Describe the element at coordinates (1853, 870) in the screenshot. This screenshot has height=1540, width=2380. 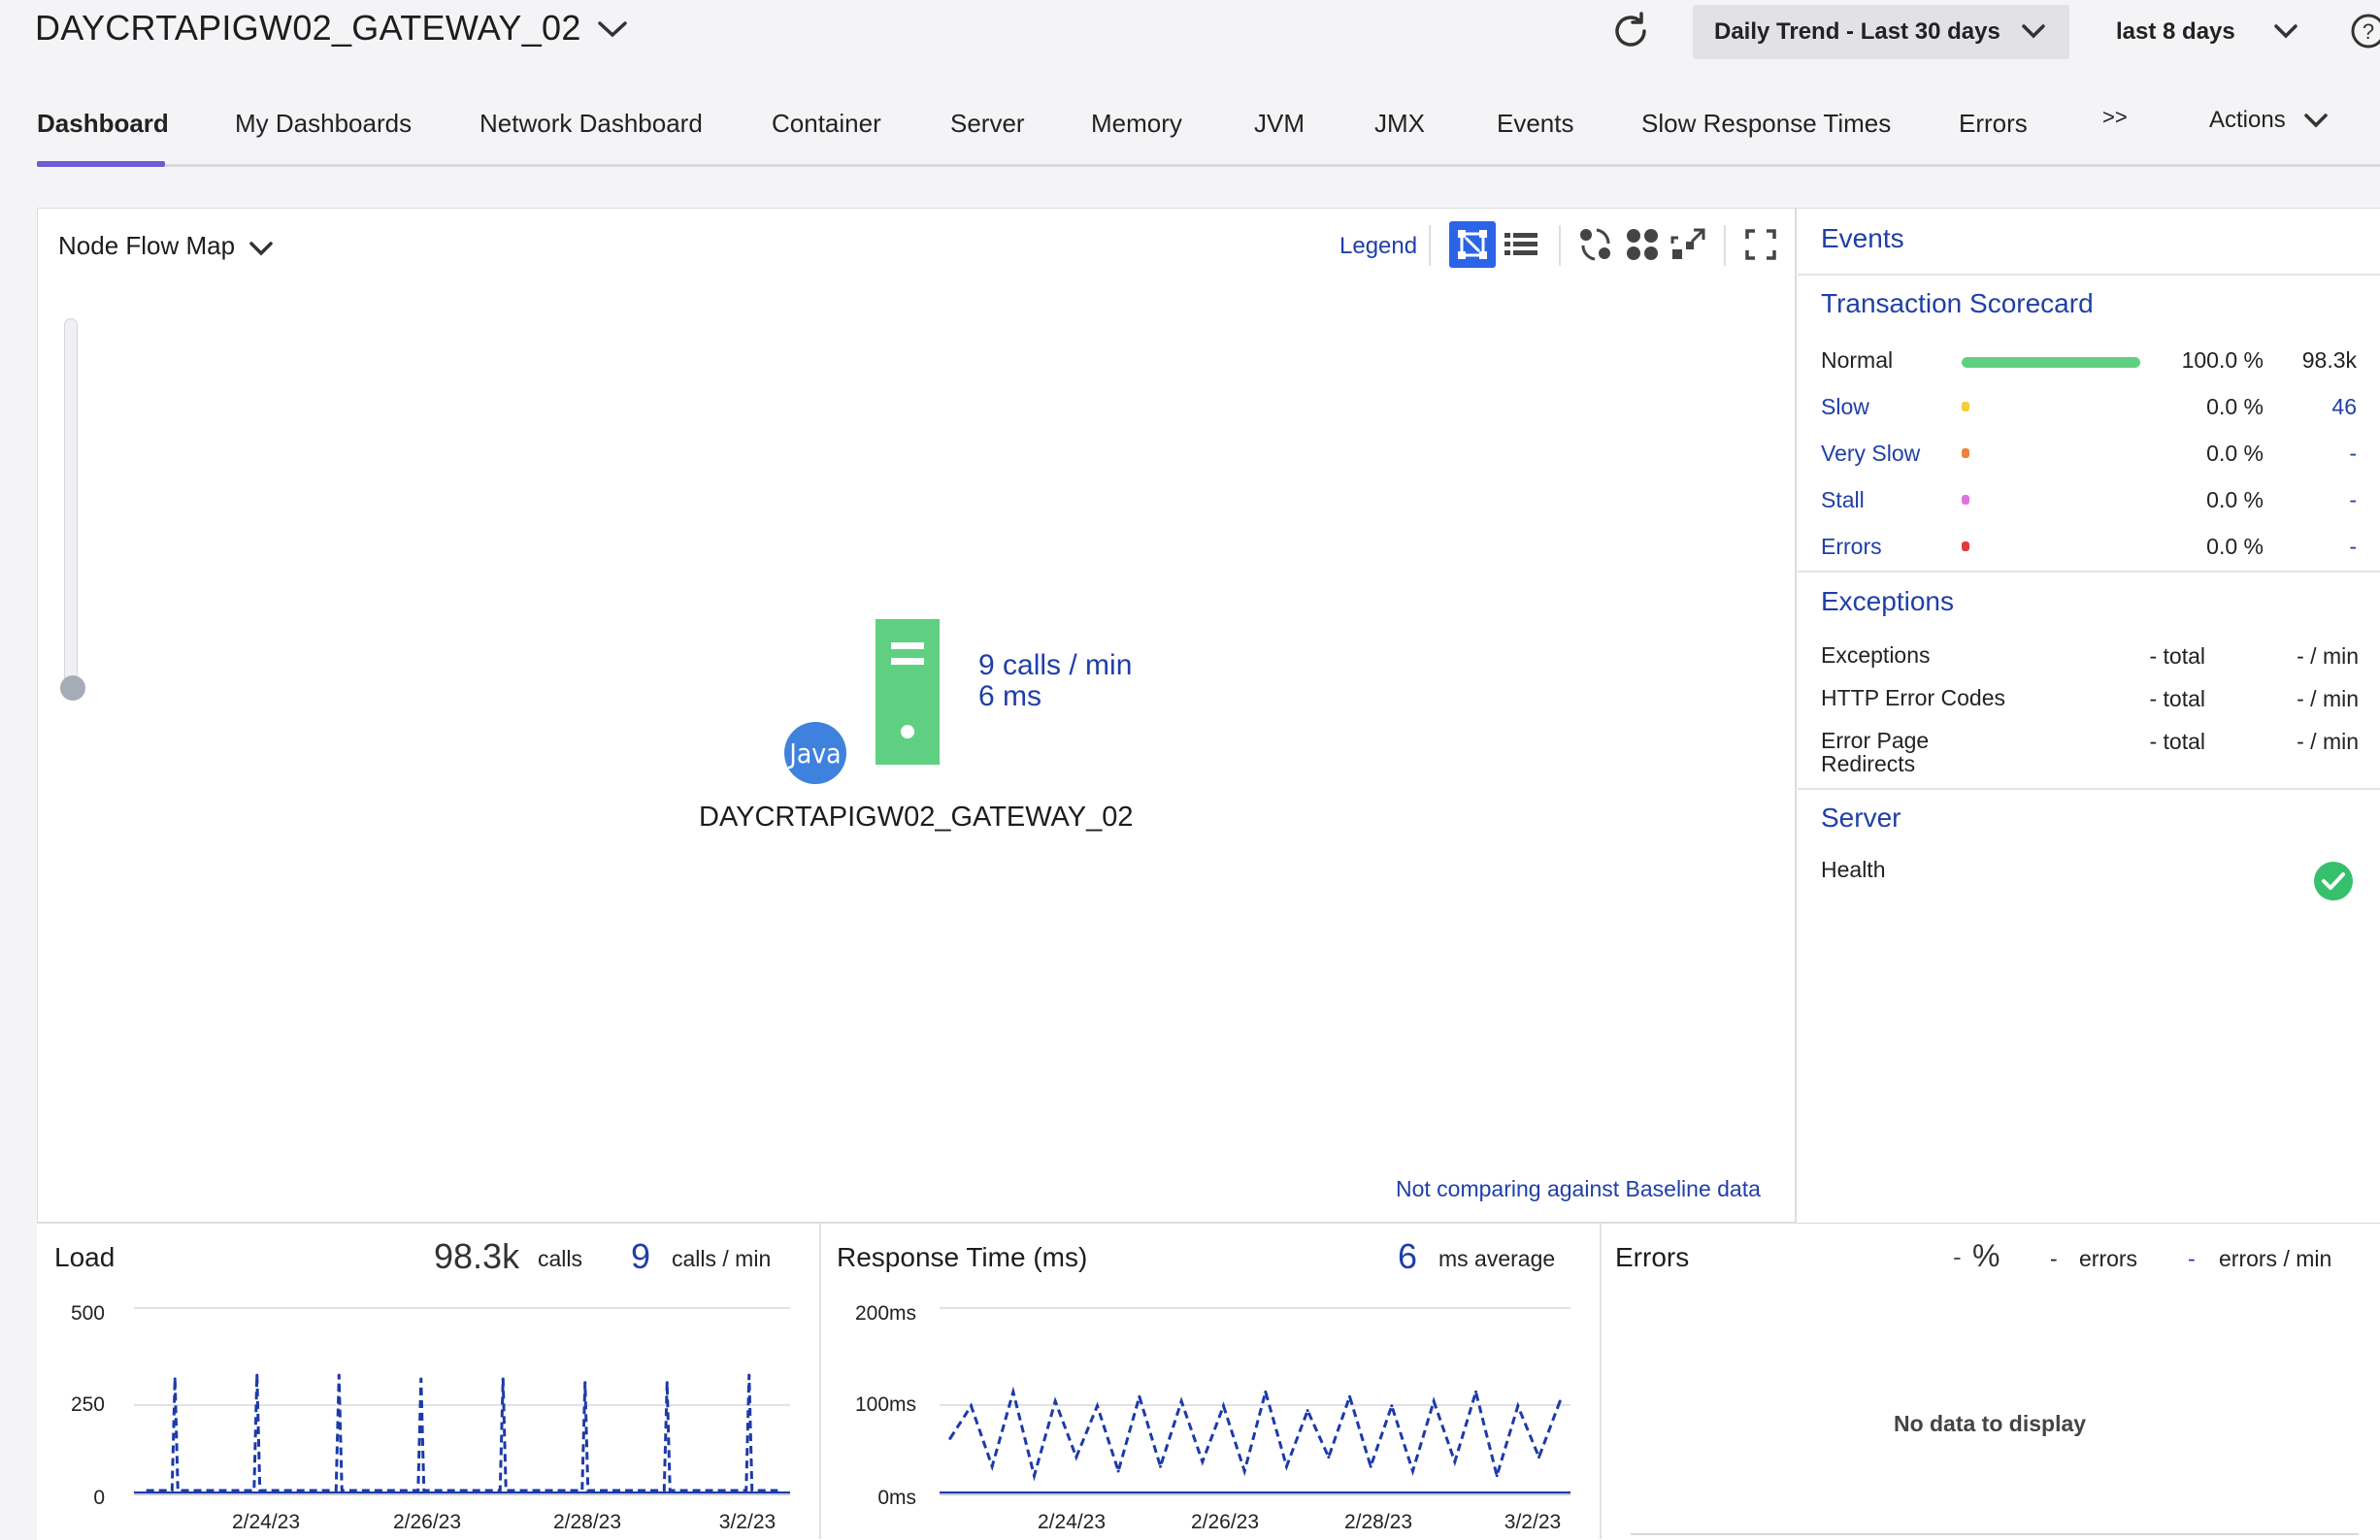
I see `health-label: Health` at that location.